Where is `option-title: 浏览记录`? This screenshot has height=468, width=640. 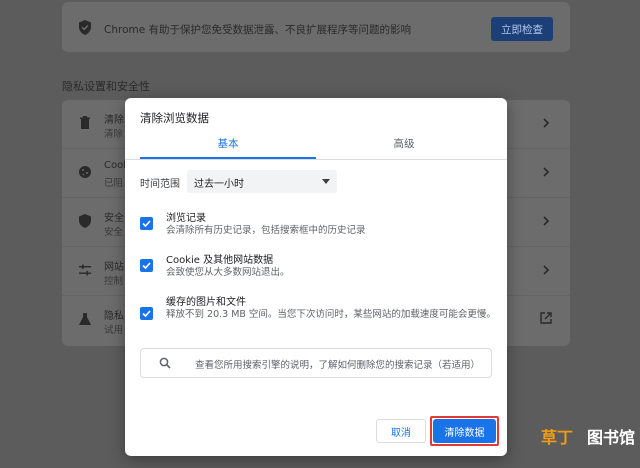
option-title: 浏览记录 is located at coordinates (186, 218).